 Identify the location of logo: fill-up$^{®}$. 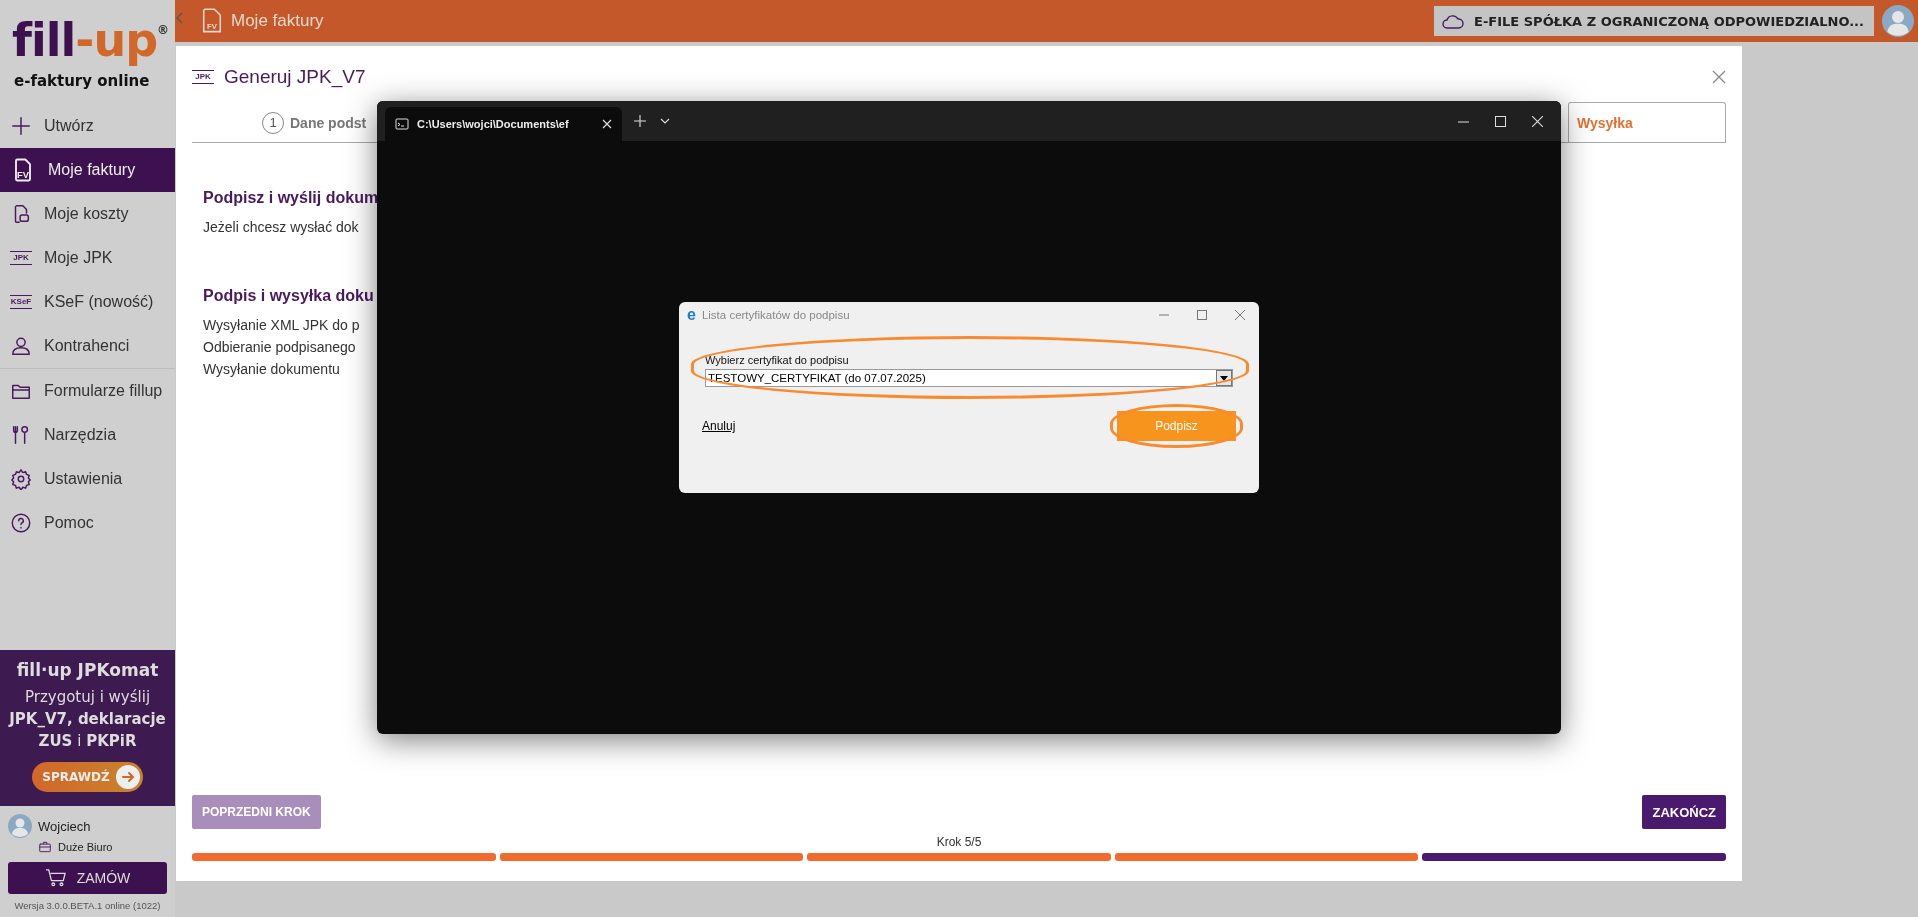
(90, 39).